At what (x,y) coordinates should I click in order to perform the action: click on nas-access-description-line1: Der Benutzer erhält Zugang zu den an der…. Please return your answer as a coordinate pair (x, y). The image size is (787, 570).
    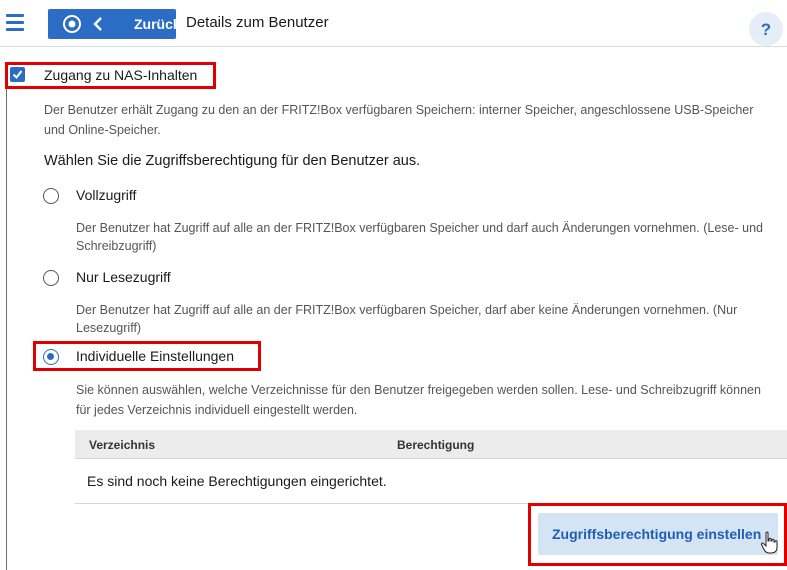
    Looking at the image, I should click on (399, 110).